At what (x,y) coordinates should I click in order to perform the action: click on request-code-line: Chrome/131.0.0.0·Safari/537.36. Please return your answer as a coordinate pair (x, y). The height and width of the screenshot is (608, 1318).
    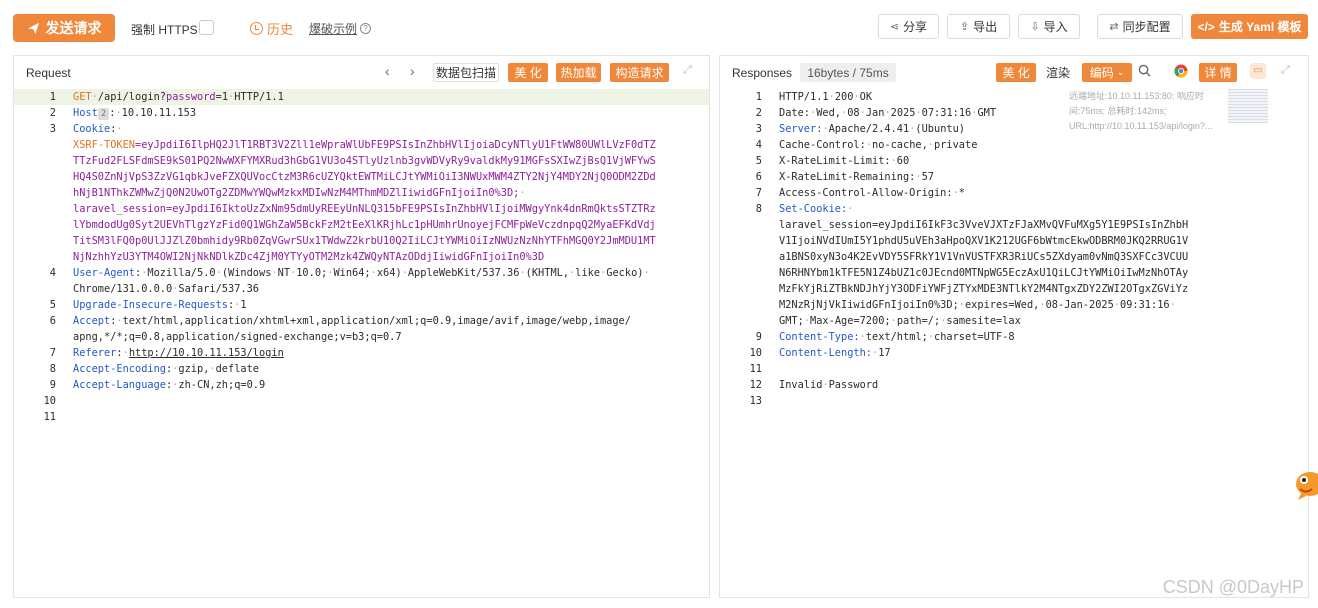
    Looking at the image, I should click on (387, 289).